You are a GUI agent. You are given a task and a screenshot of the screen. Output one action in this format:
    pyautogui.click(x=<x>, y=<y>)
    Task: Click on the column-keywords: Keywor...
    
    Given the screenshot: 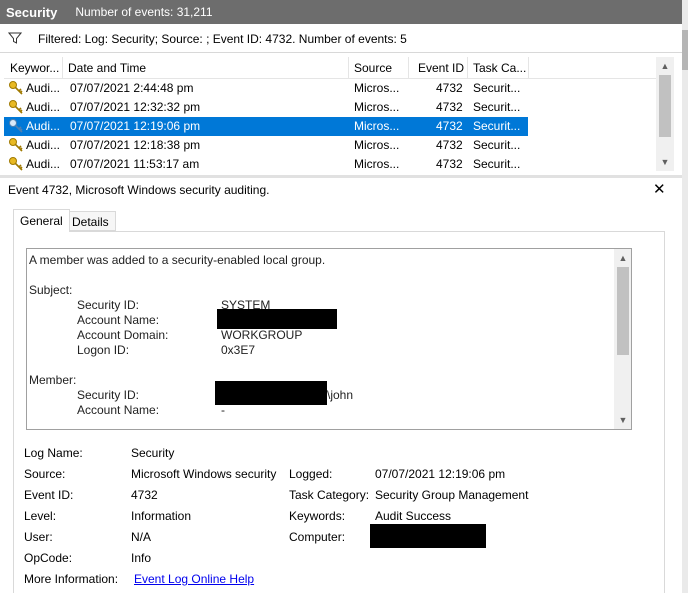 What is the action you would take?
    pyautogui.click(x=34, y=68)
    